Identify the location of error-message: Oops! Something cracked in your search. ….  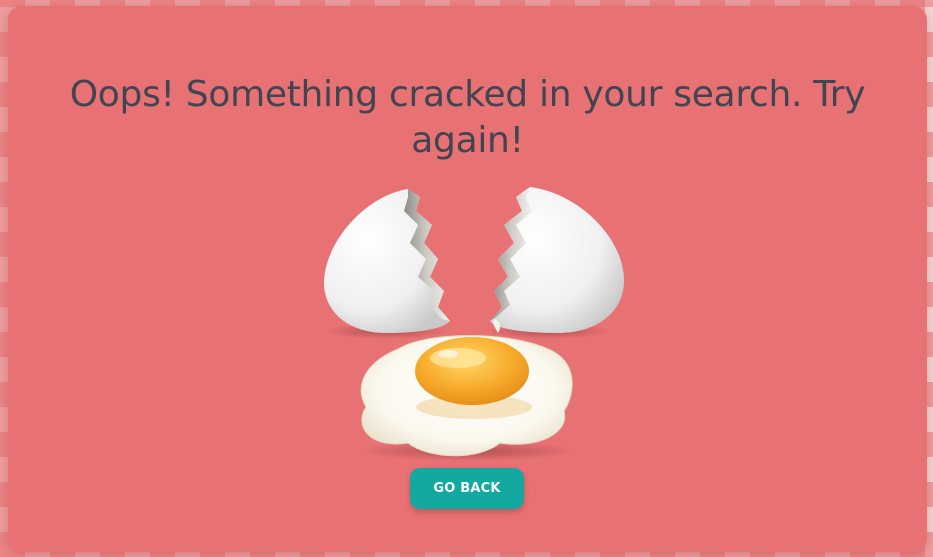
(467, 117).